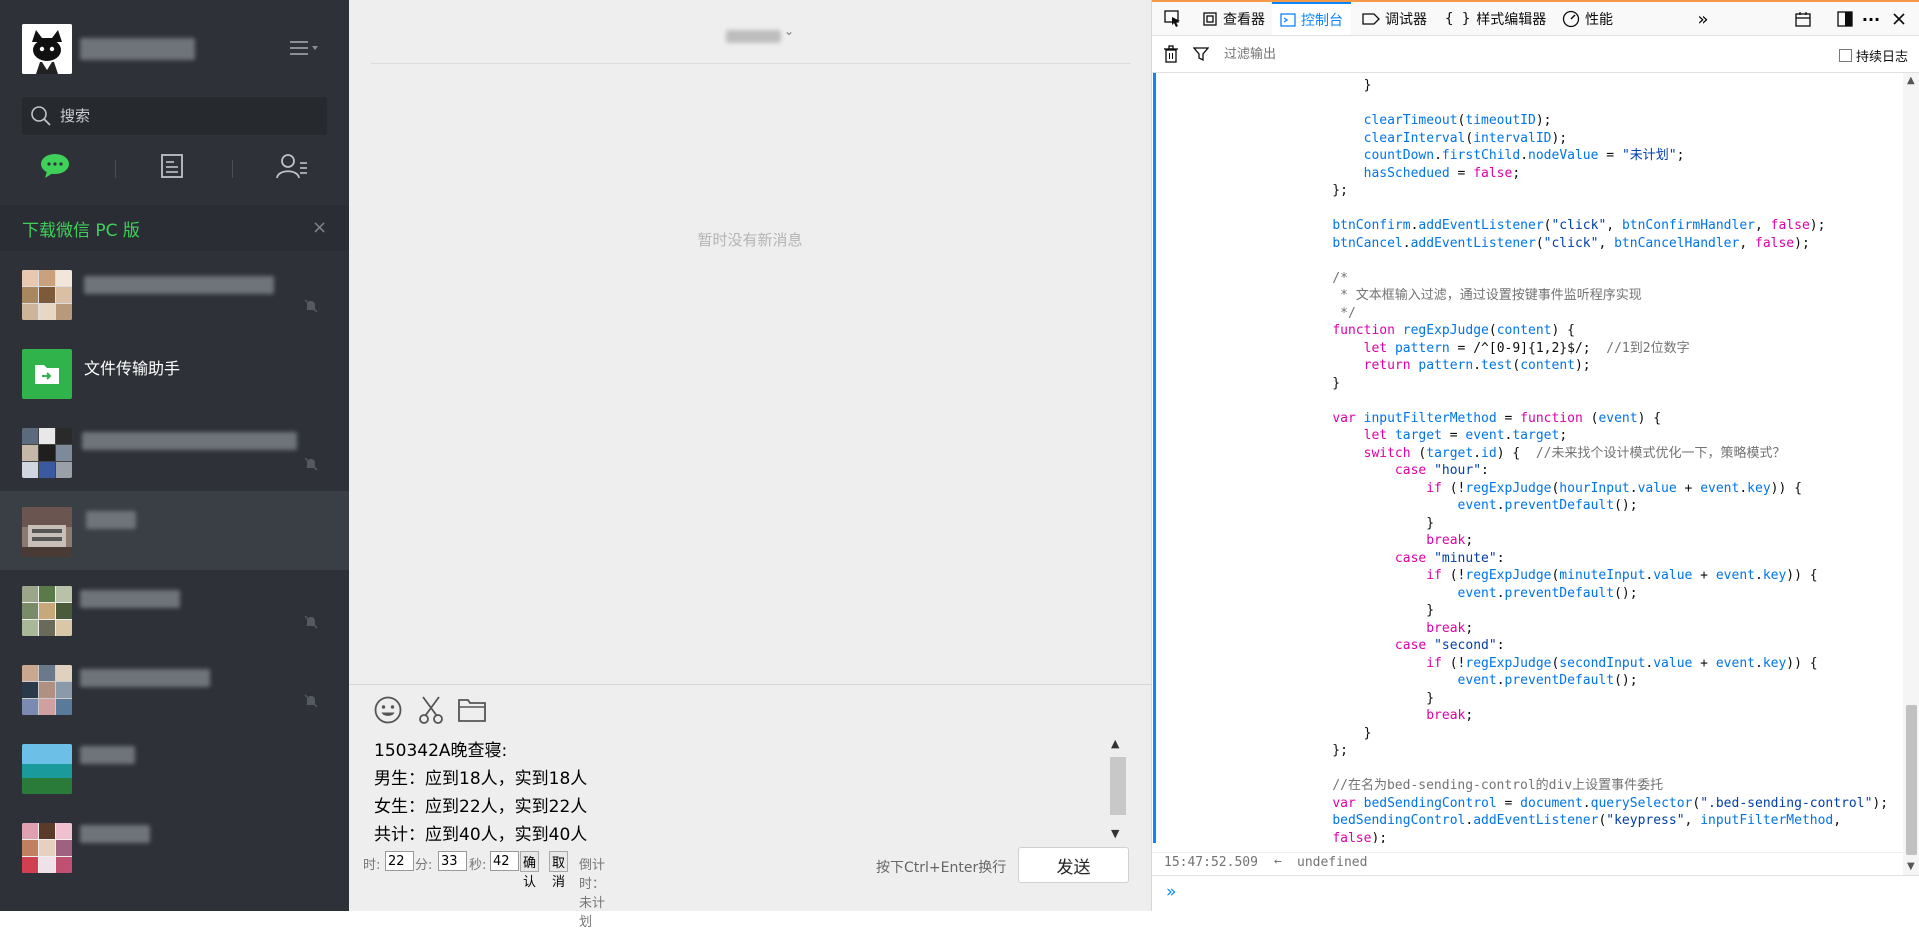  What do you see at coordinates (1559, 680) in the screenshot?
I see `code-token: preventDefault` at bounding box center [1559, 680].